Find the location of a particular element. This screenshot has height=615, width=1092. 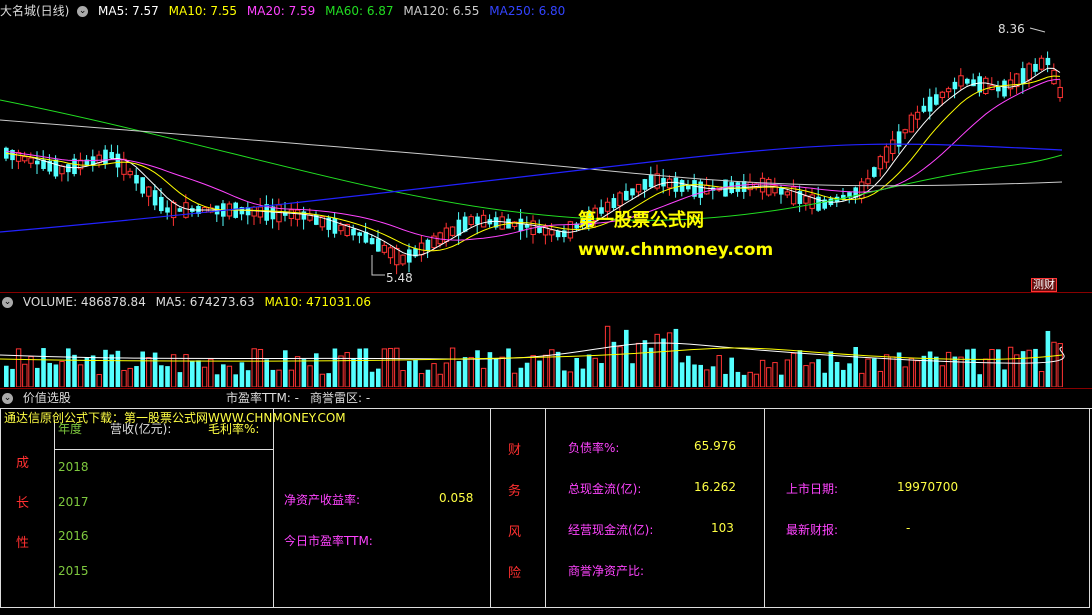

listing-date-value: 19970700 is located at coordinates (928, 487).